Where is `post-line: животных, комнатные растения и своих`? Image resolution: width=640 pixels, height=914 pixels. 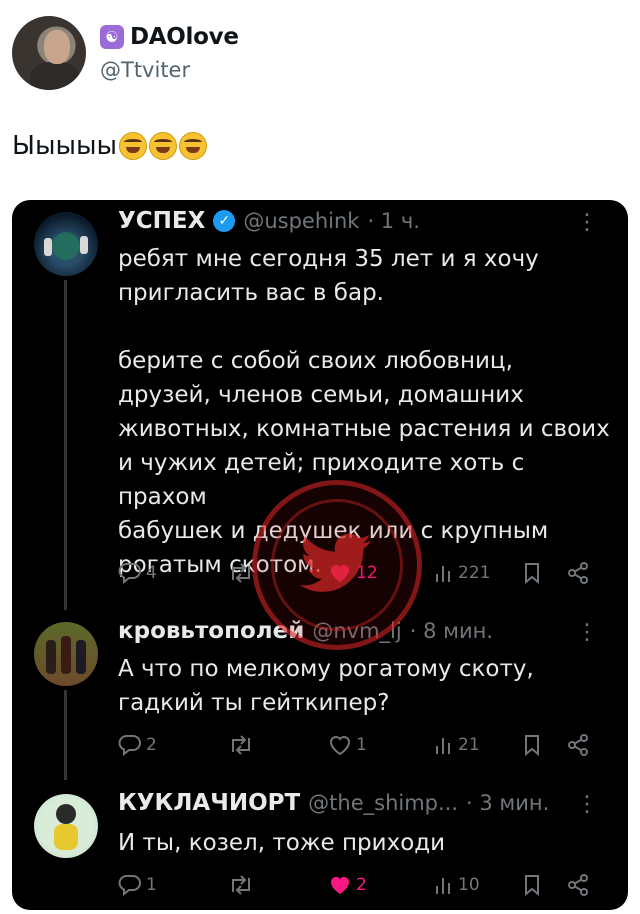
post-line: животных, комнатные растения и своих is located at coordinates (364, 429).